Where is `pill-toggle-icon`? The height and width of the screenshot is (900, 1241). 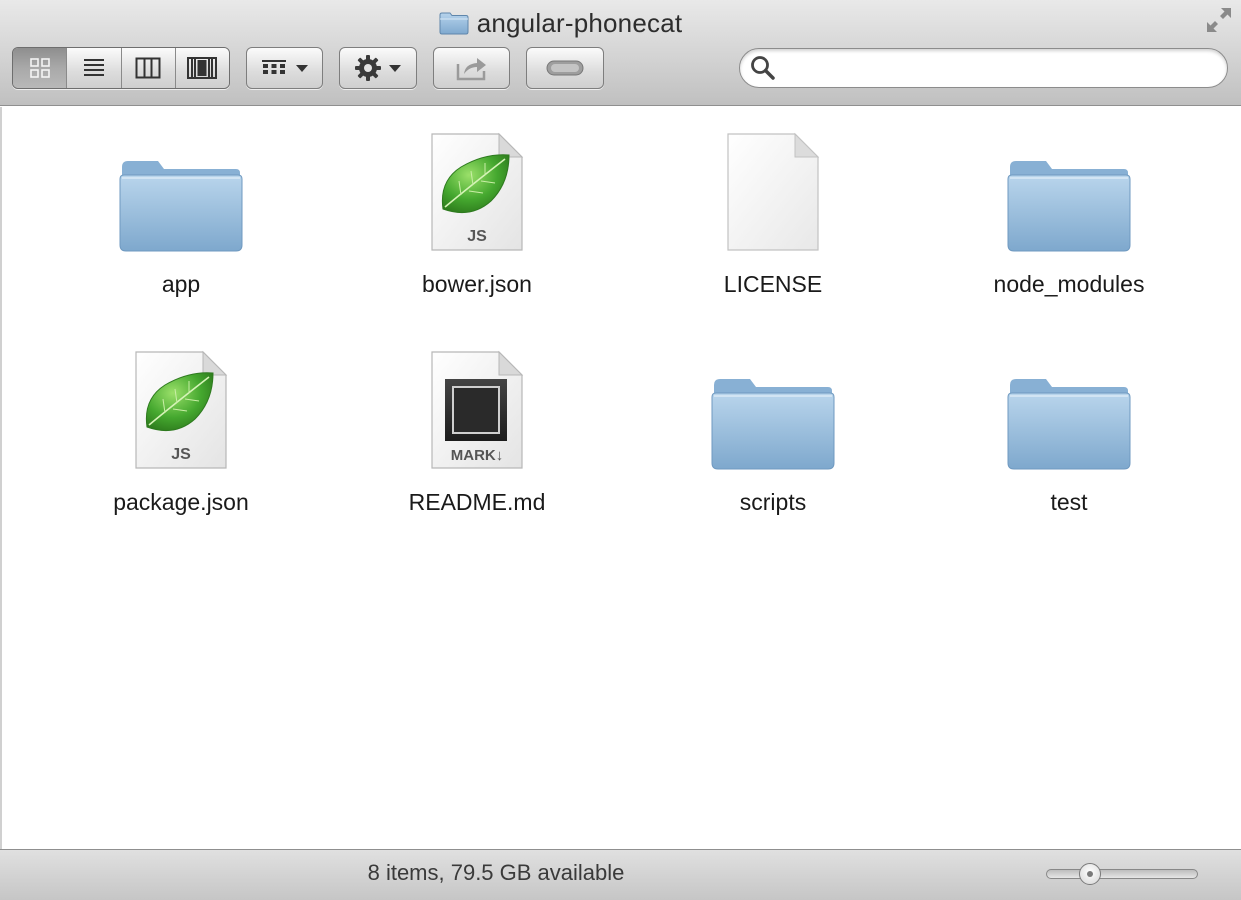 pill-toggle-icon is located at coordinates (565, 68).